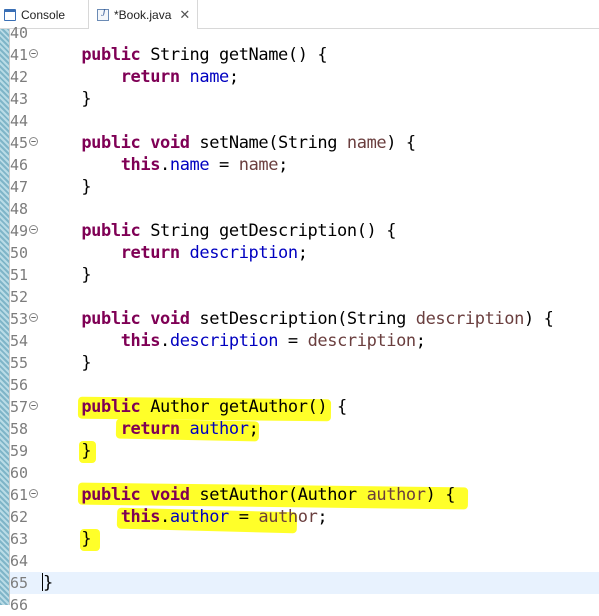 The image size is (599, 616). Describe the element at coordinates (299, 583) in the screenshot. I see `code-line: 65}` at that location.